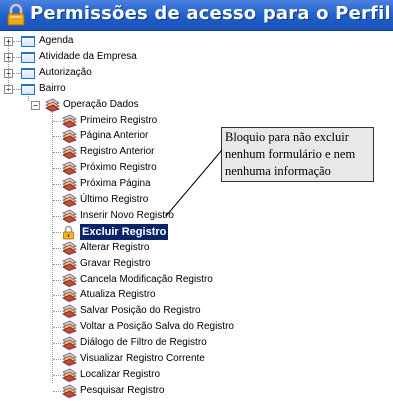 This screenshot has height=401, width=393. I want to click on collapse-icon: −, so click(35, 105).